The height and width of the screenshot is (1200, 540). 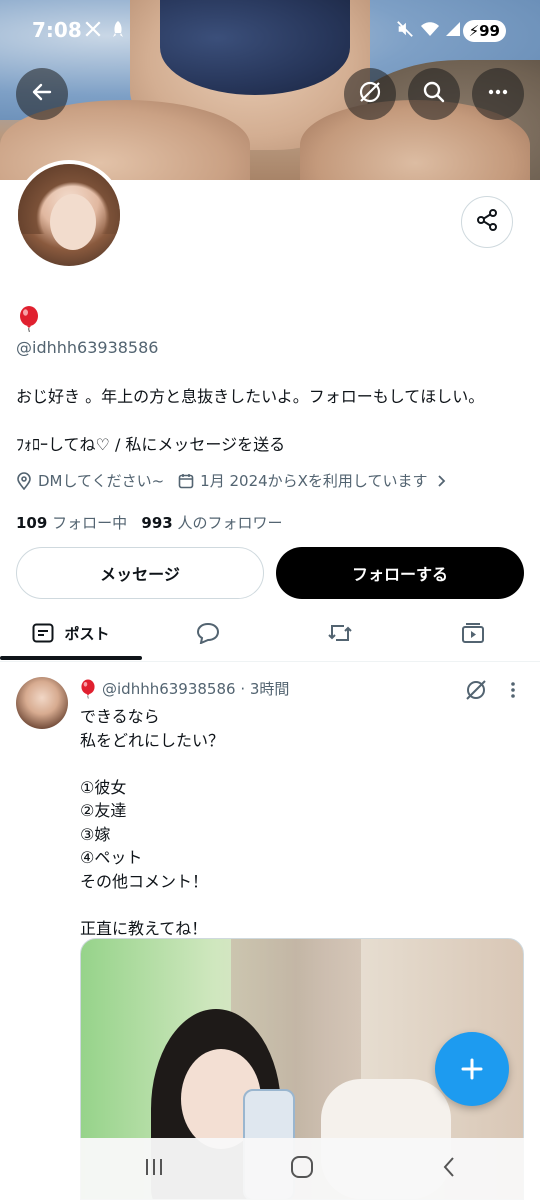 I want to click on calendar-icon, so click(x=186, y=480).